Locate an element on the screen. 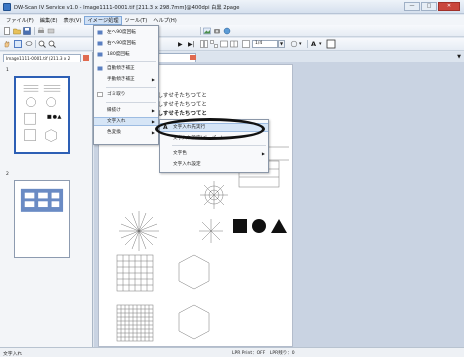 This screenshot has height=357, width=464. text-dropdown-icon: ▾ is located at coordinates (320, 44).